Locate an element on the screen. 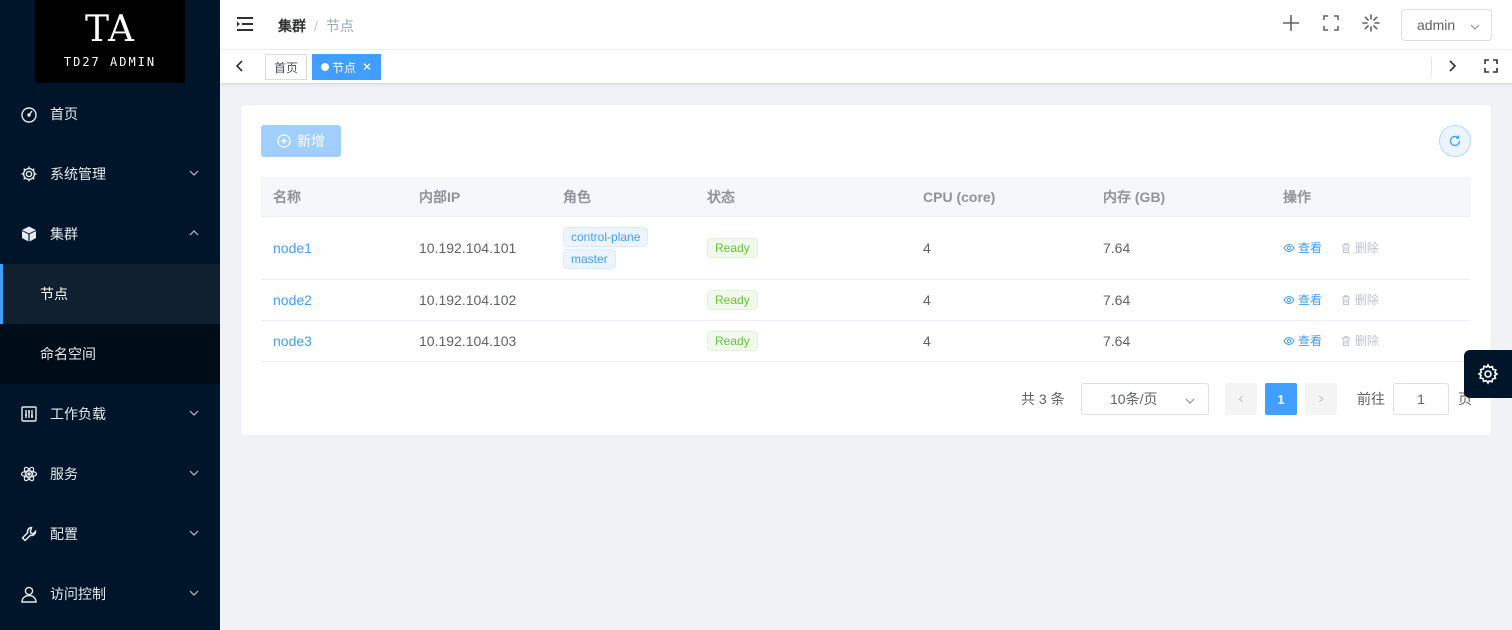  goto-page-input is located at coordinates (1421, 399).